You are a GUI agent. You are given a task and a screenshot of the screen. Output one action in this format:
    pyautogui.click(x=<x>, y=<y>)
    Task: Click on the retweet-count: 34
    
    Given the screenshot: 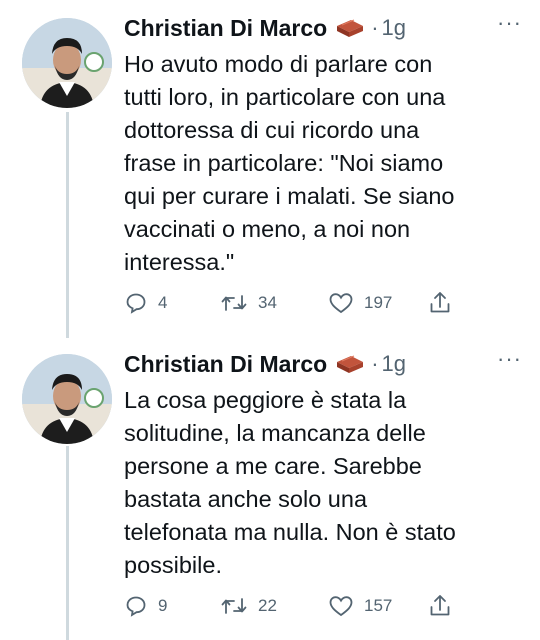 What is the action you would take?
    pyautogui.click(x=267, y=302)
    